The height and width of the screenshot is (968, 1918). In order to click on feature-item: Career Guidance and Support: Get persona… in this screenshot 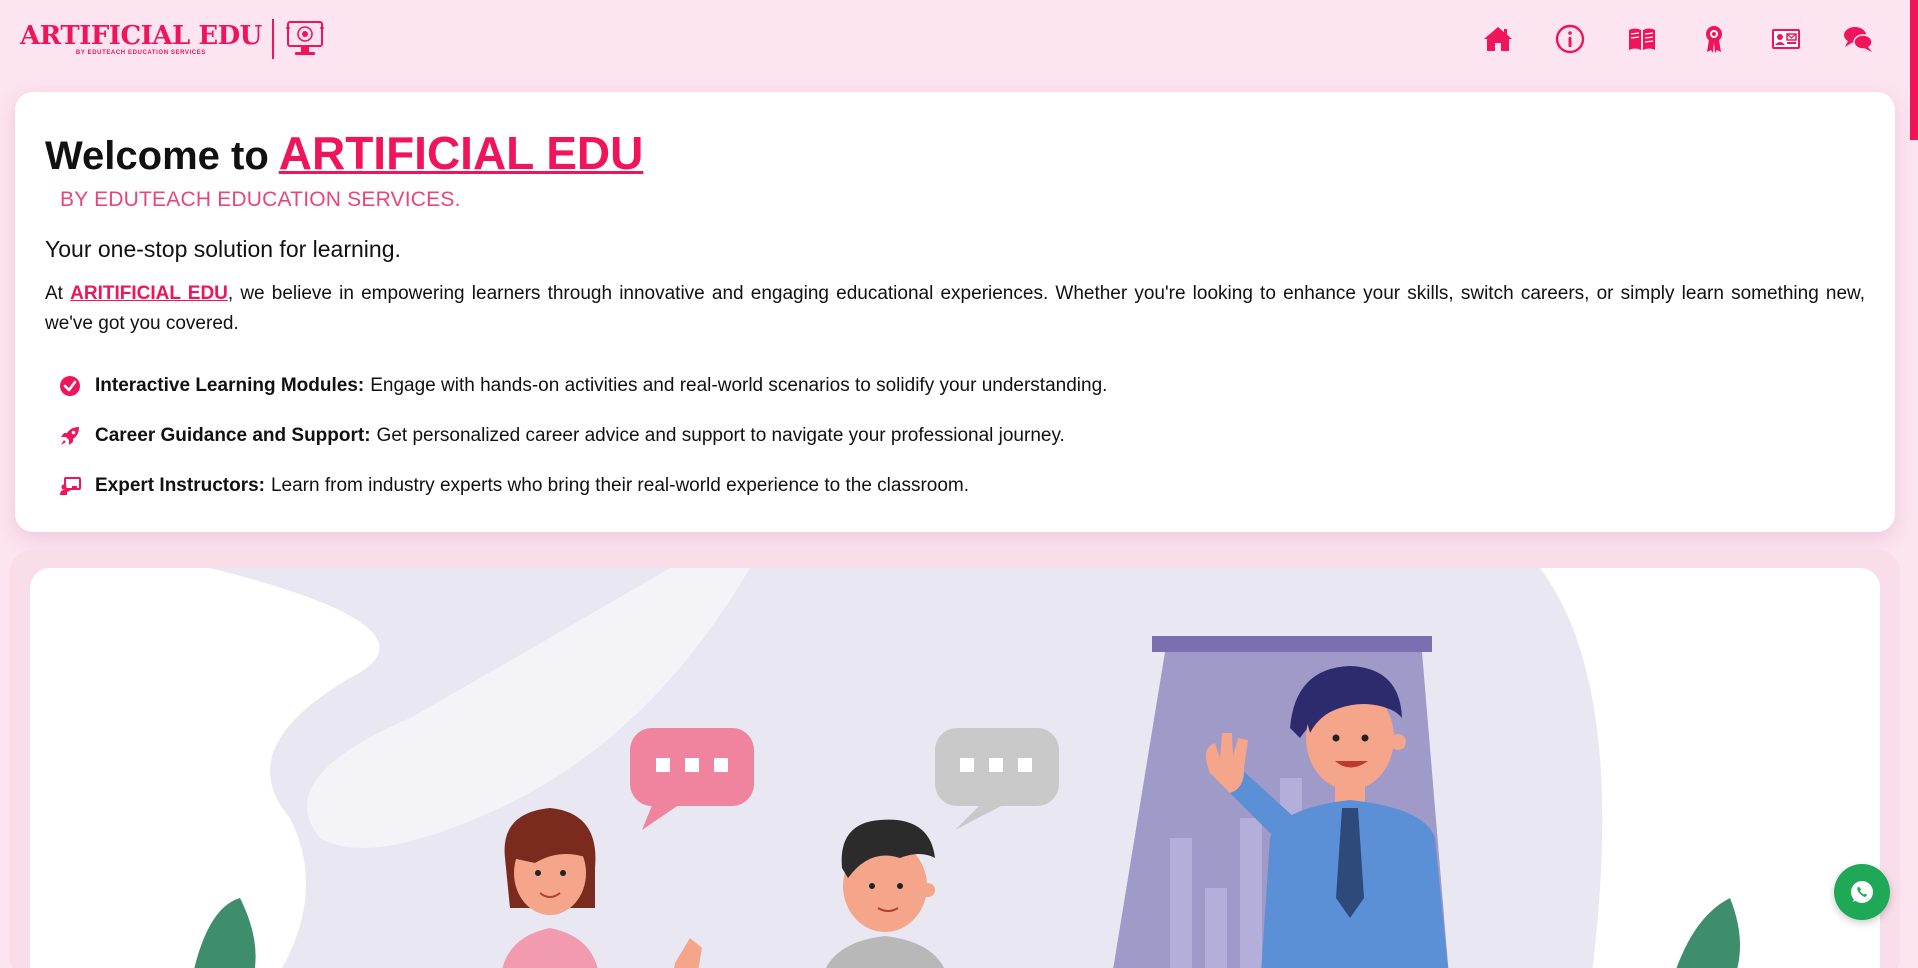, I will do `click(962, 436)`.